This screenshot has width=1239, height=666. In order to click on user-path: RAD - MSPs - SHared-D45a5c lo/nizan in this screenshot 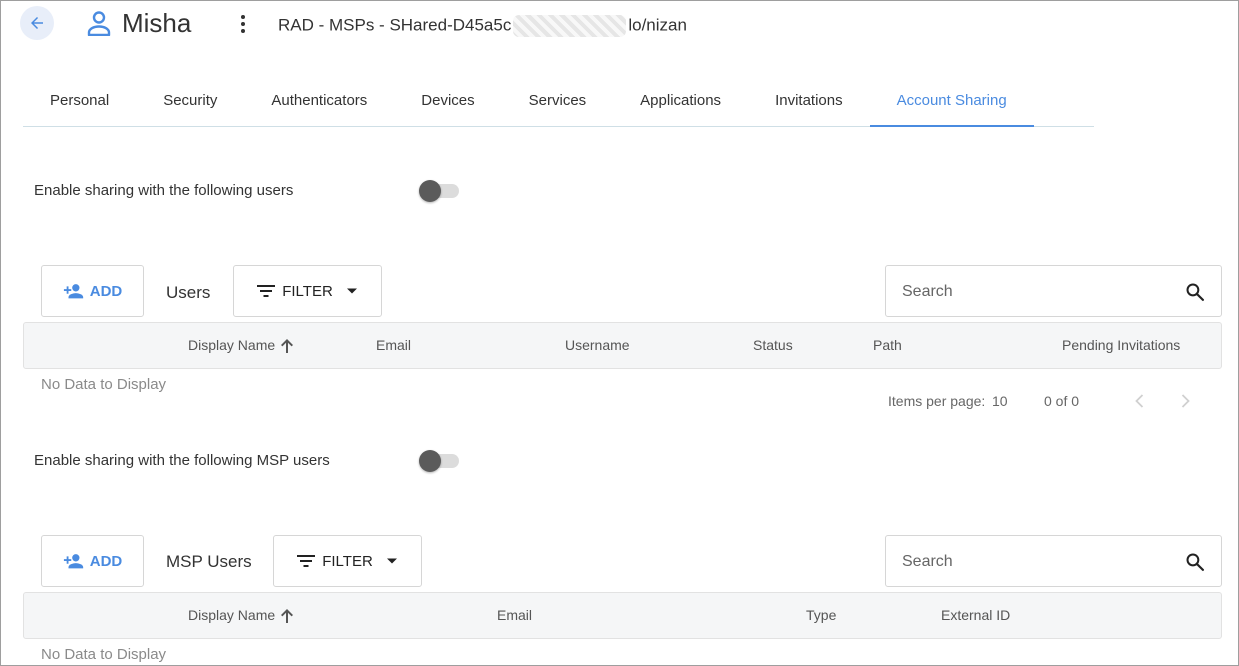, I will do `click(482, 26)`.